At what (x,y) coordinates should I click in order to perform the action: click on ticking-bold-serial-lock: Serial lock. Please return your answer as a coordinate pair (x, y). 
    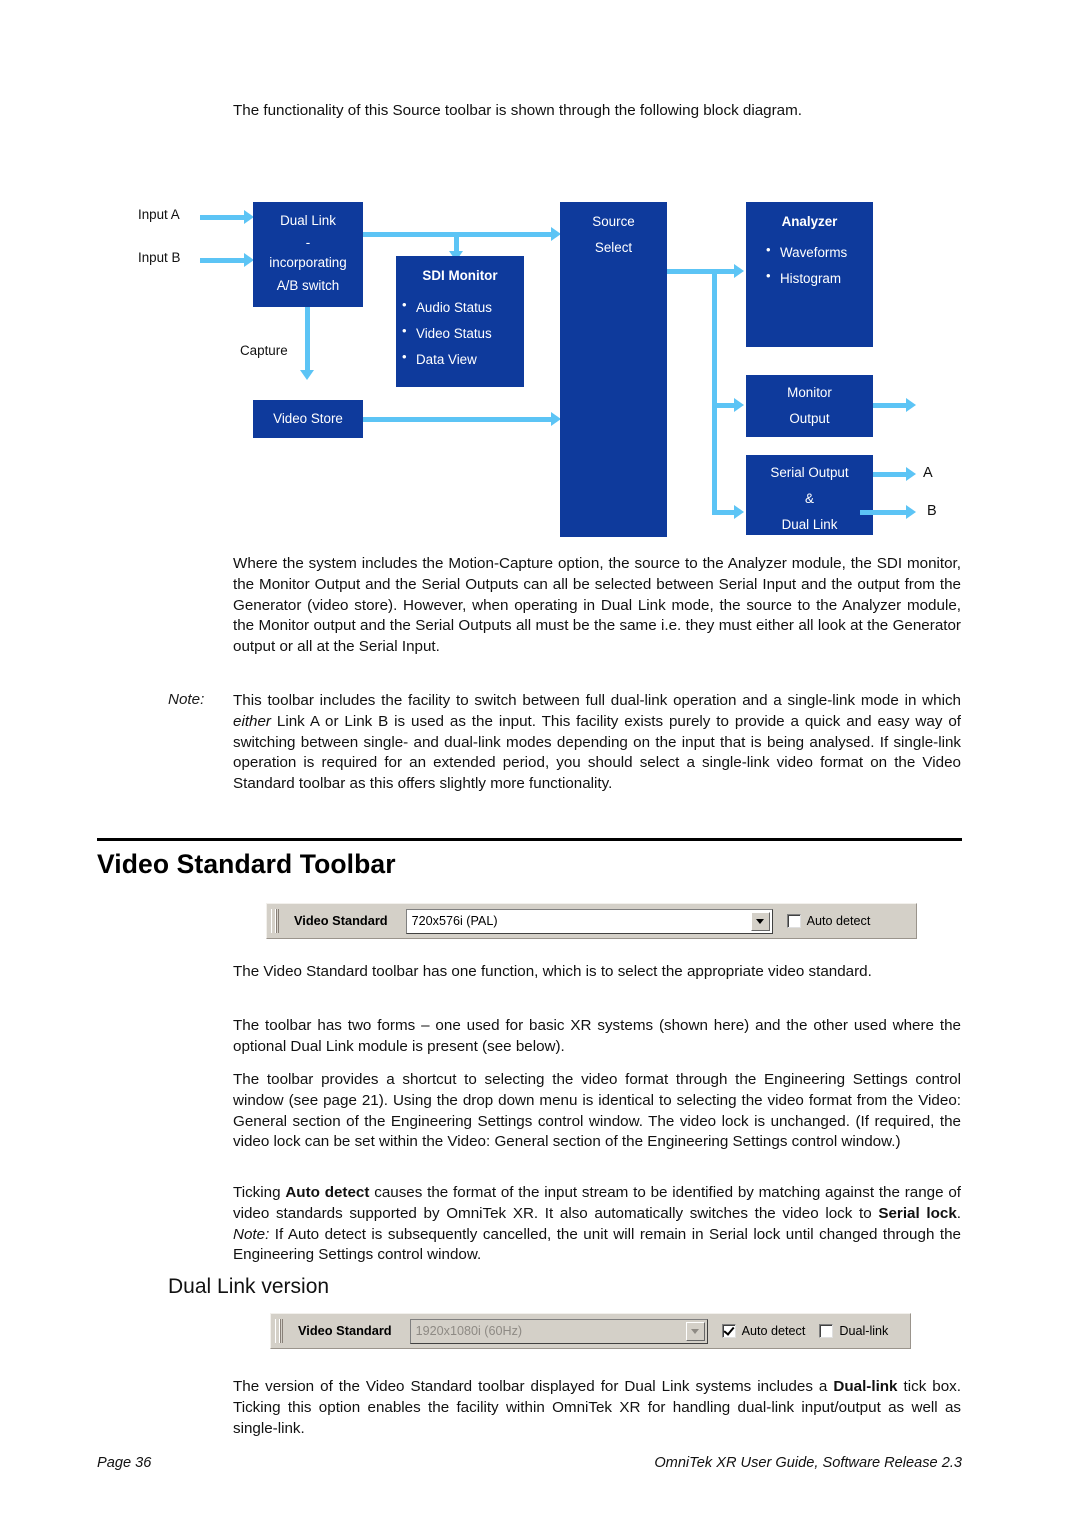
    Looking at the image, I should click on (917, 1213).